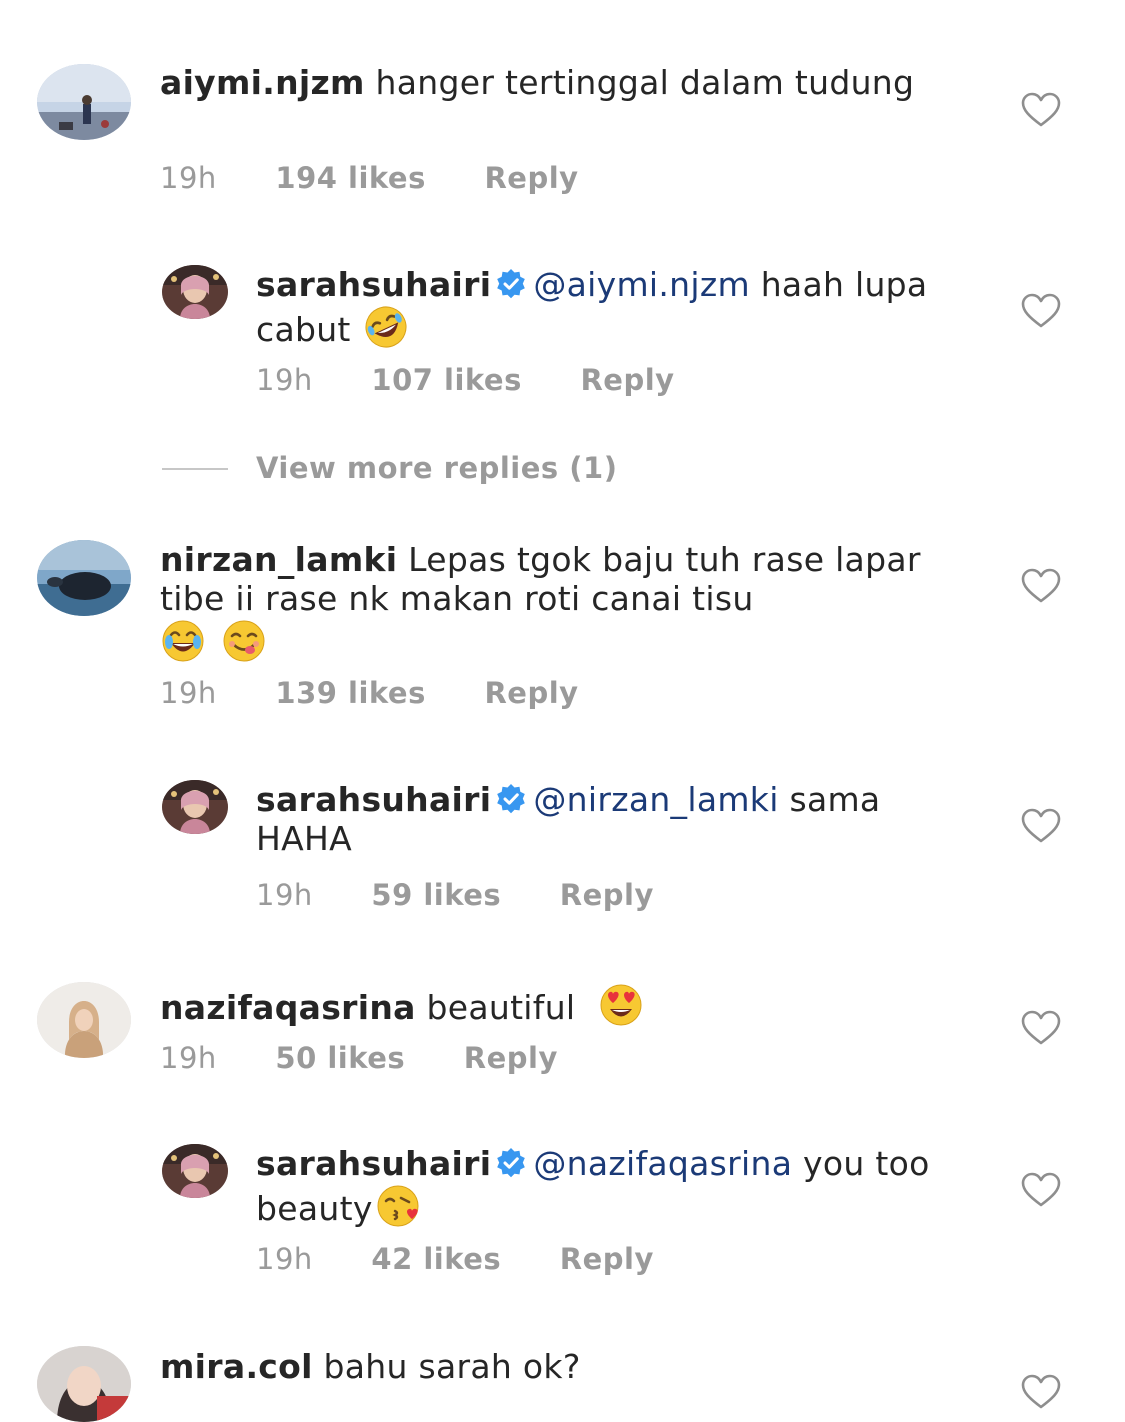 This screenshot has height=1422, width=1125. Describe the element at coordinates (236, 1366) in the screenshot. I see `username: mira.col` at that location.